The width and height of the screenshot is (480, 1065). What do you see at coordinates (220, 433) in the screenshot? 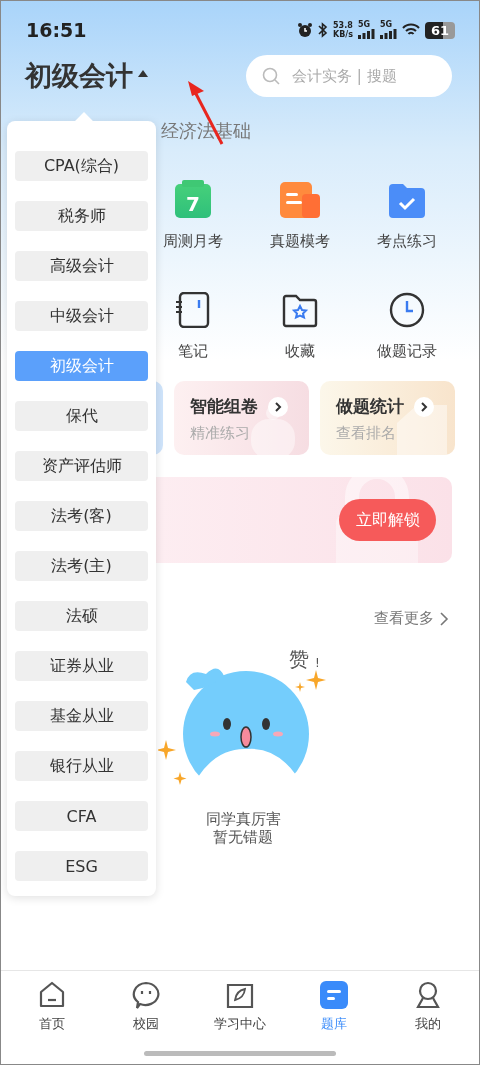
I see `card-subtitle: 精准练习` at bounding box center [220, 433].